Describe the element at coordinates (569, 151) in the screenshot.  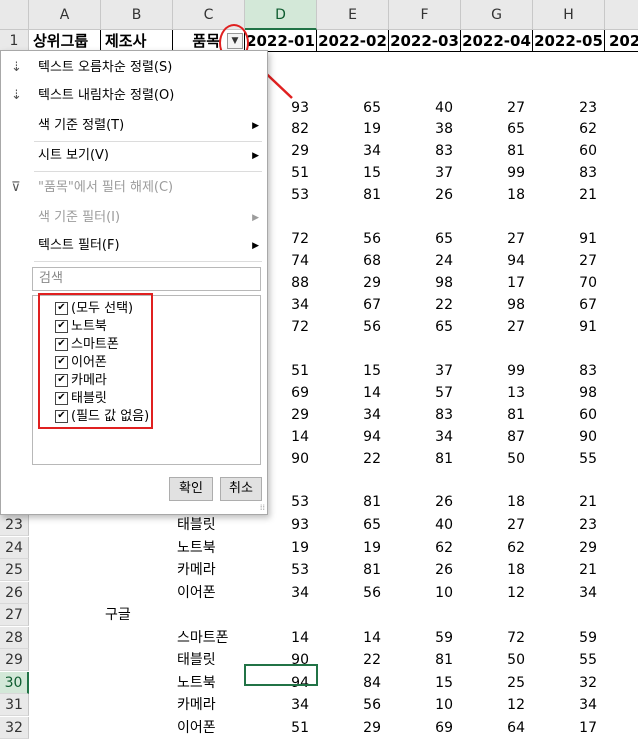
I see `value-cell: 60` at that location.